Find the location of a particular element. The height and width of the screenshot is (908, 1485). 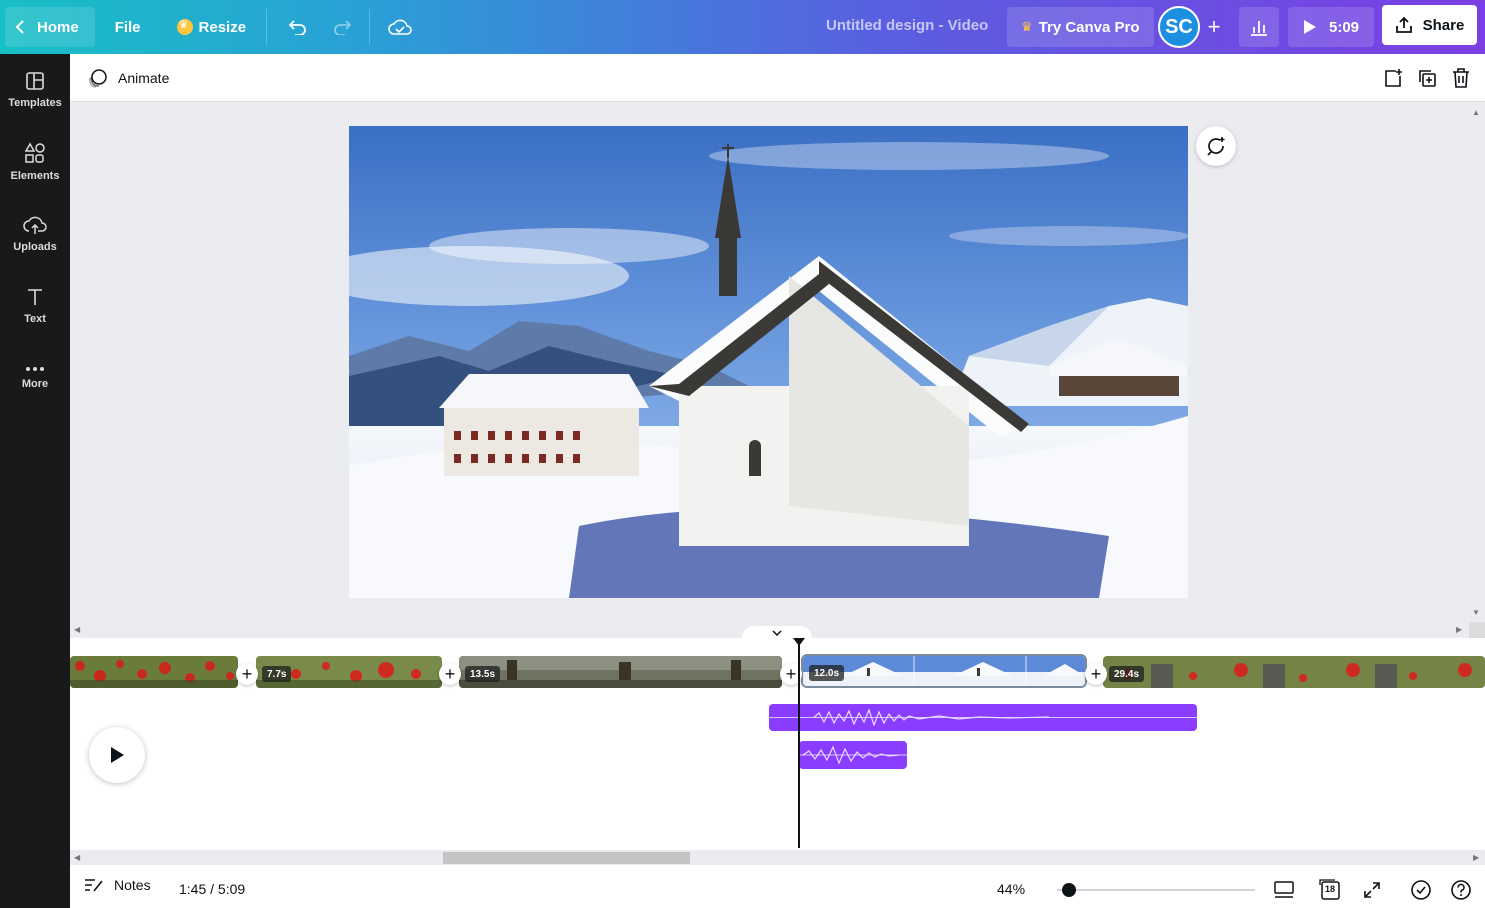

avatar: SC is located at coordinates (1179, 27).